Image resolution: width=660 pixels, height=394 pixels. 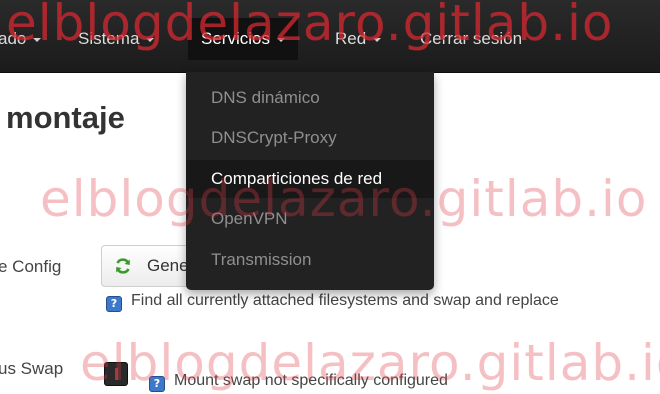 I want to click on nav-item-label: Cerrar sesión, so click(x=471, y=38).